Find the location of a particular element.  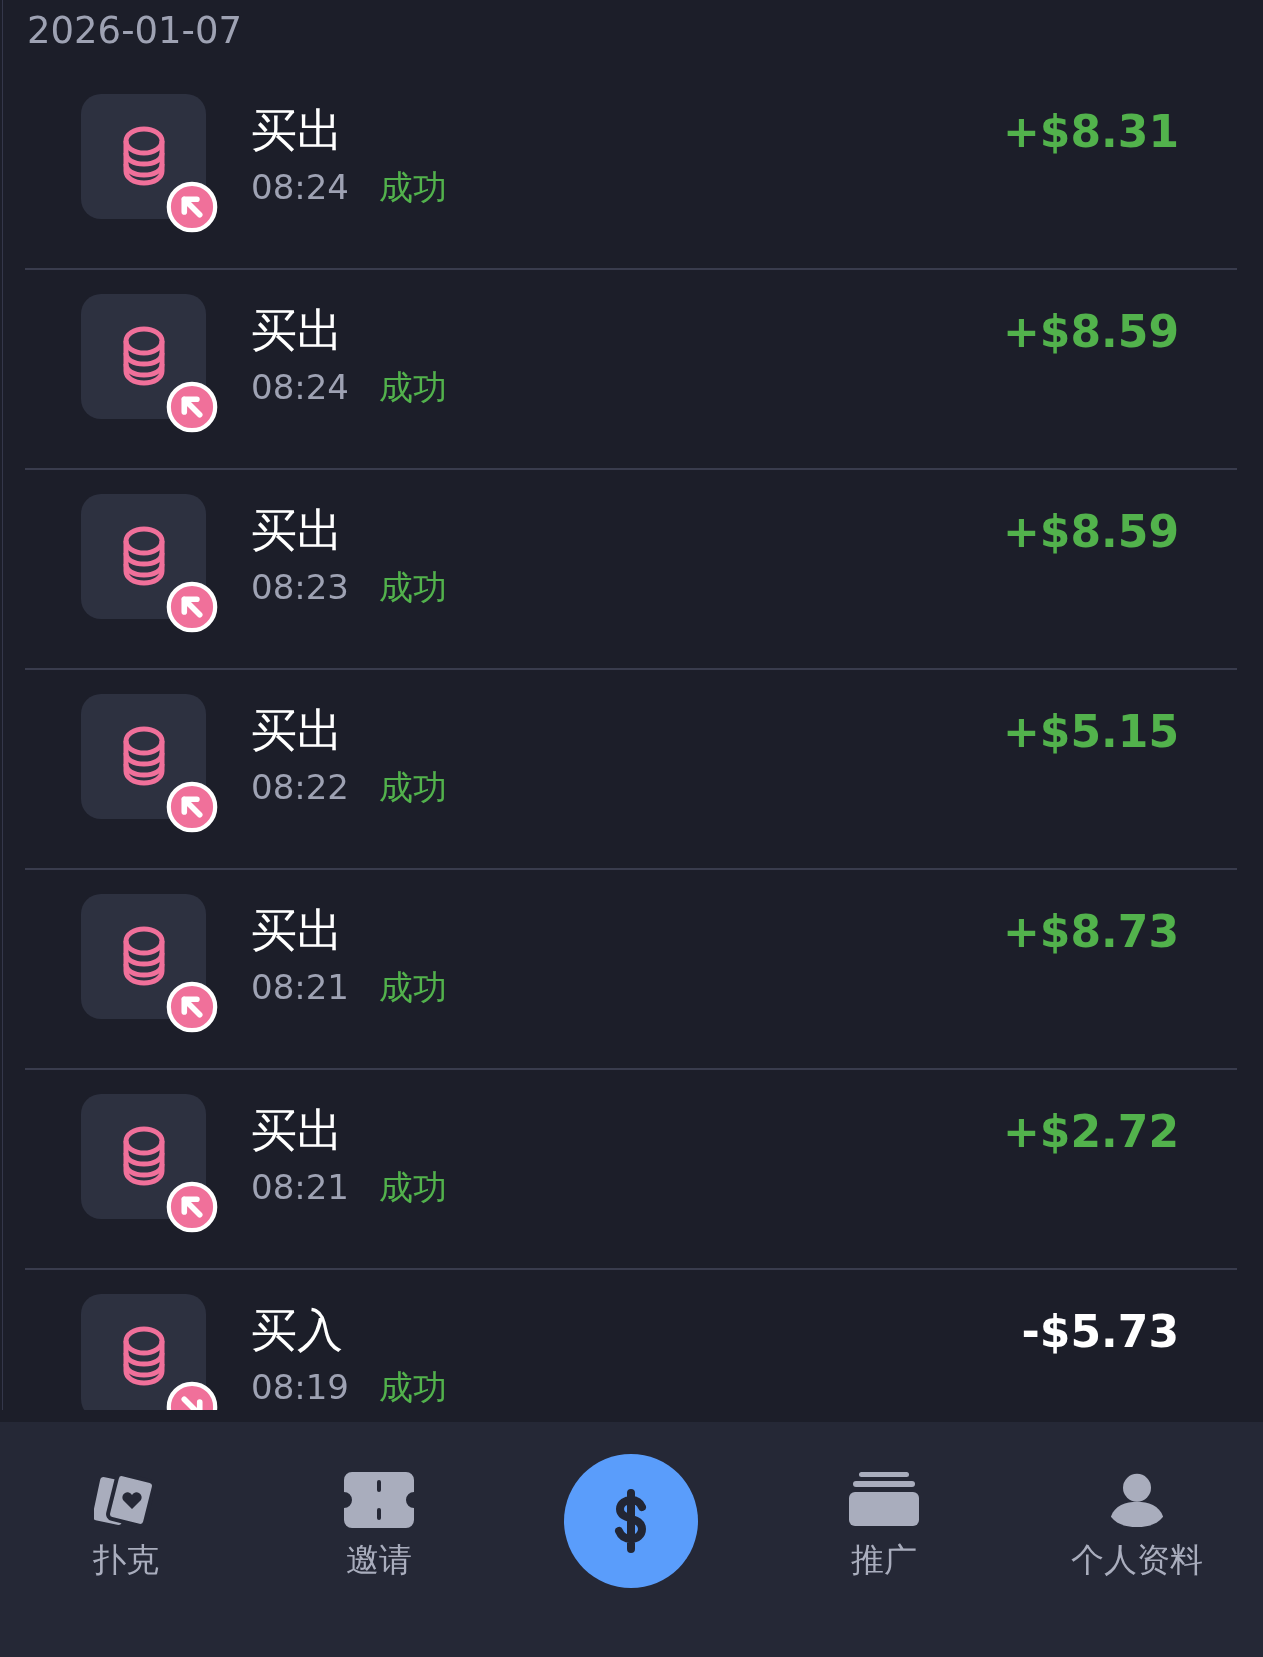

nav-tab: 邀请 is located at coordinates (378, 1526).